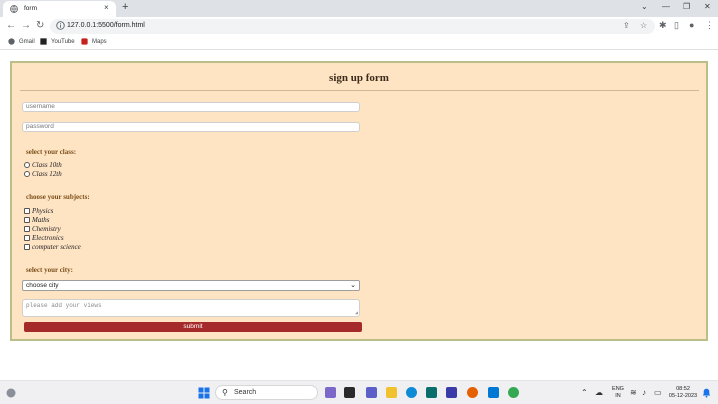  What do you see at coordinates (618, 389) in the screenshot?
I see `lang-line-1: ENG` at bounding box center [618, 389].